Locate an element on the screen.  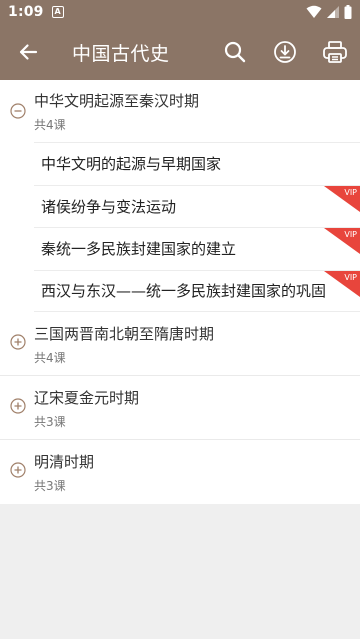
lesson-item: 中华文明的起源与早期国家 is located at coordinates (197, 163).